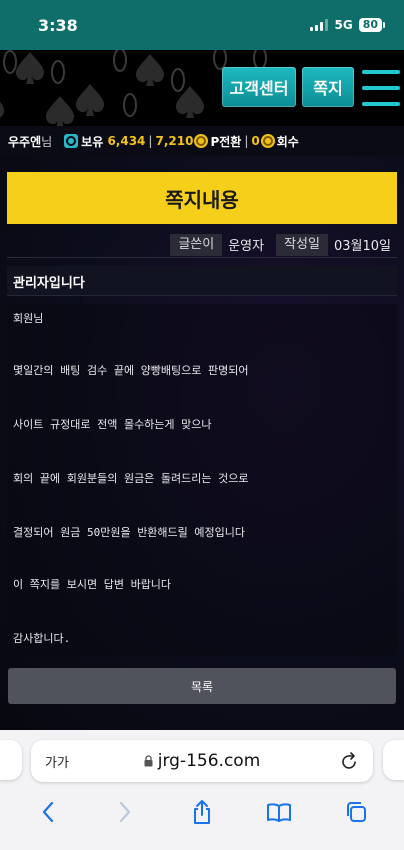  What do you see at coordinates (288, 141) in the screenshot?
I see `recover-link: 회수` at bounding box center [288, 141].